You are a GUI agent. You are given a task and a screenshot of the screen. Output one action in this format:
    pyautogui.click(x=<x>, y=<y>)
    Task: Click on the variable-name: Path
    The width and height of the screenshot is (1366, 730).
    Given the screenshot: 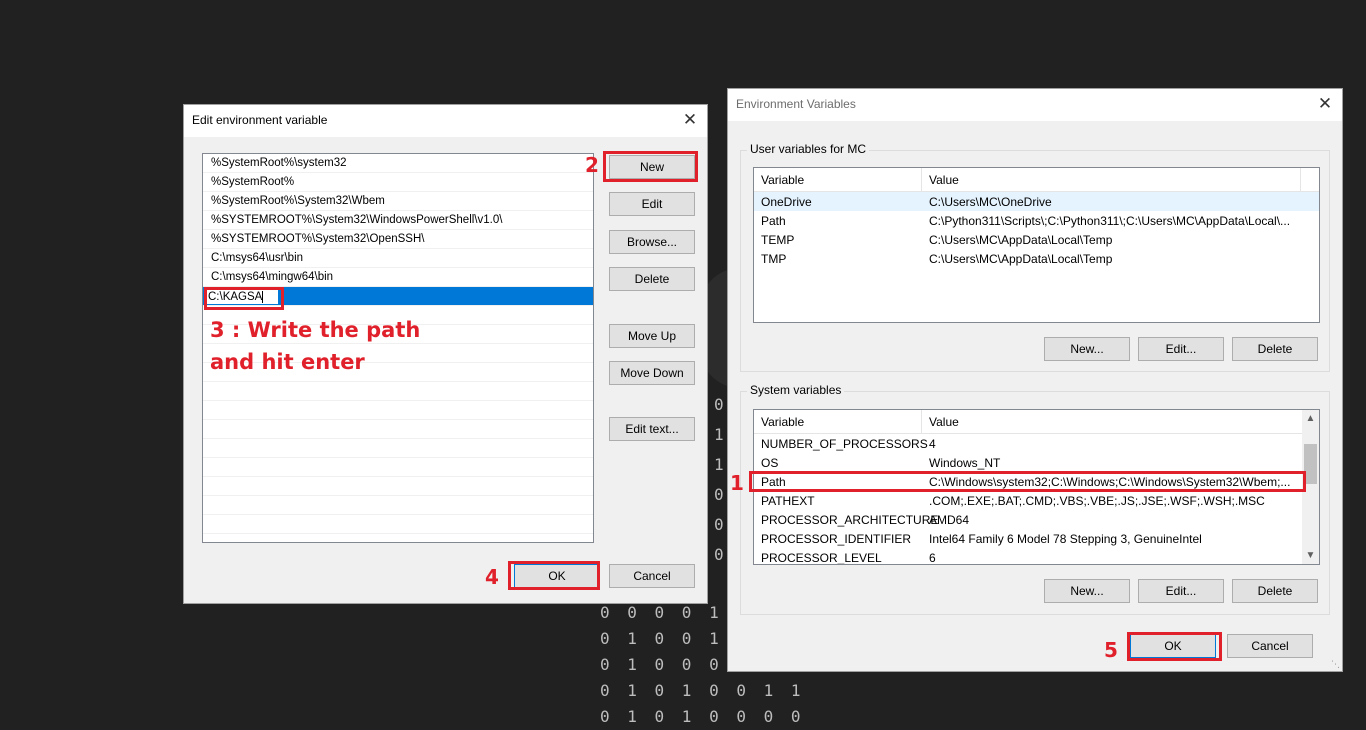 What is the action you would take?
    pyautogui.click(x=773, y=221)
    